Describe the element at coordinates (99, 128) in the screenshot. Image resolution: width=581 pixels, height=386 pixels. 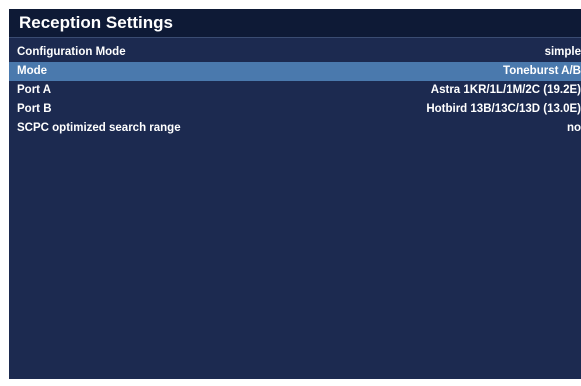
I see `setting-label: SCPC optimized search range` at that location.